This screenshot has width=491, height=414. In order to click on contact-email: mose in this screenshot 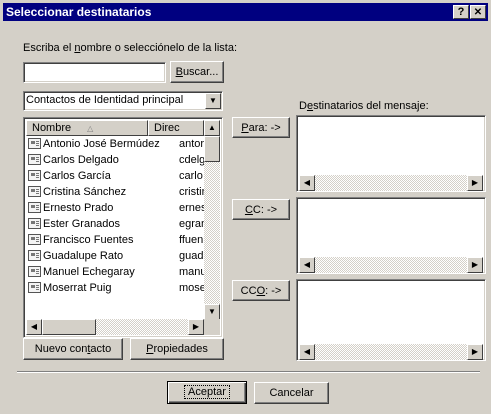, I will do `click(192, 288)`.